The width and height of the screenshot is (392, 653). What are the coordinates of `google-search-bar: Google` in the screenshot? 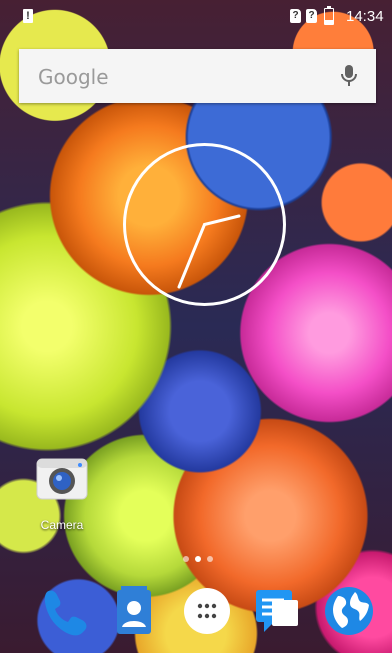 It's located at (197, 76).